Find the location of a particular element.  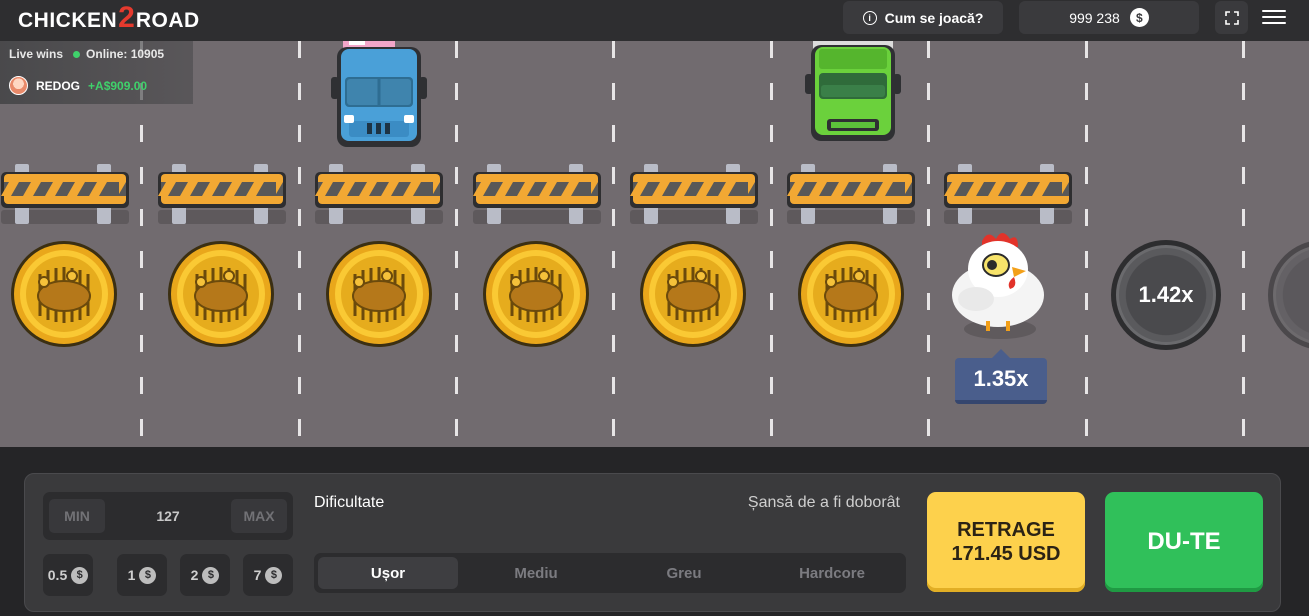

chip-button-7: 7 $ is located at coordinates (268, 575).